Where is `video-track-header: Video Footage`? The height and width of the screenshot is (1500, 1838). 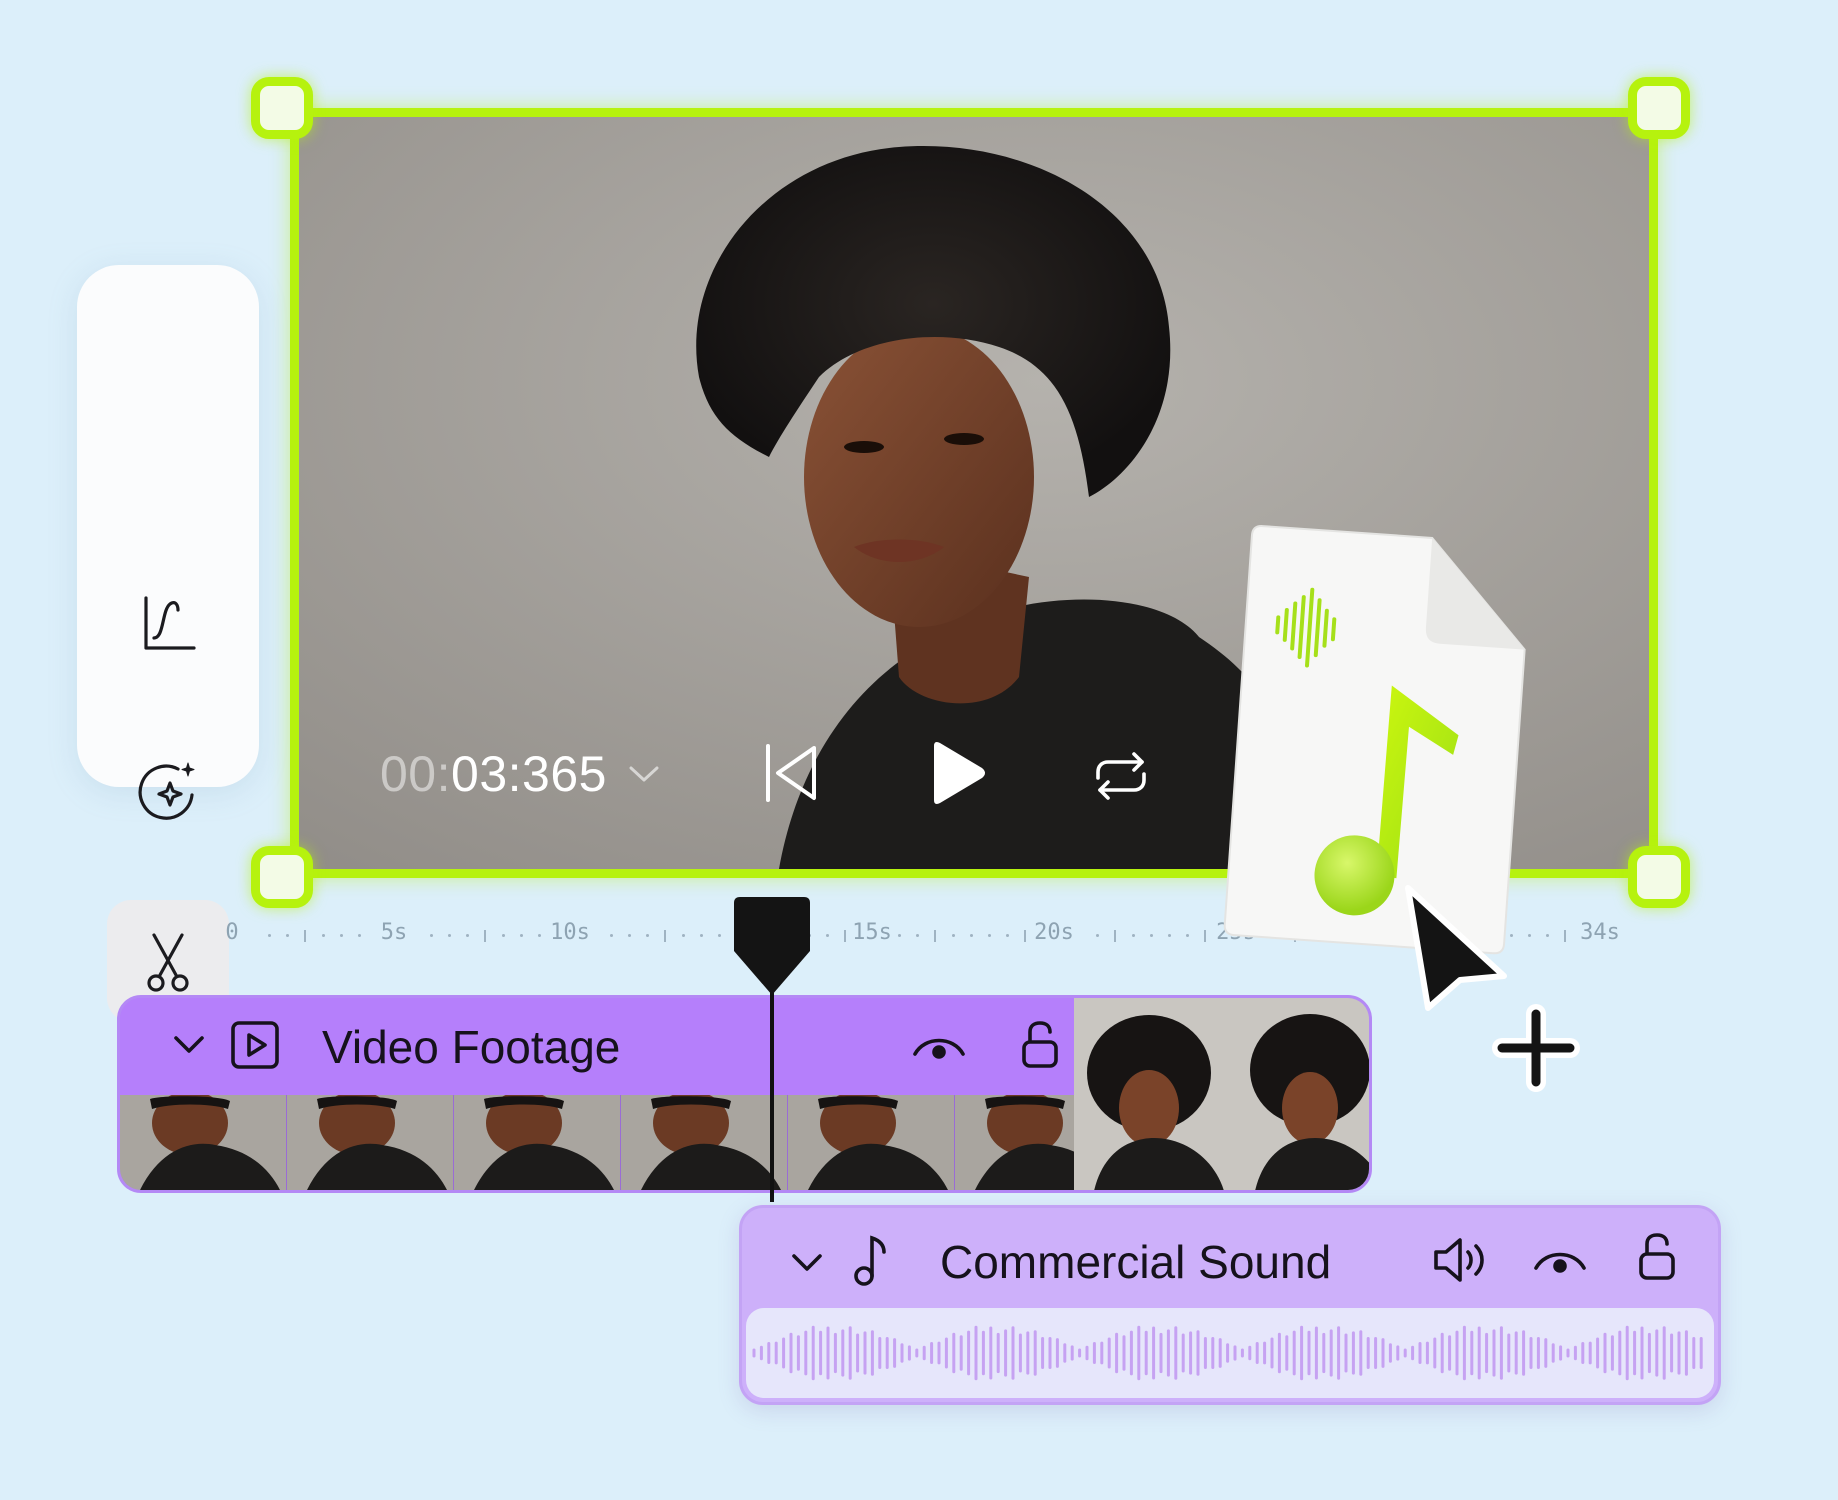 video-track-header: Video Footage is located at coordinates (611, 1048).